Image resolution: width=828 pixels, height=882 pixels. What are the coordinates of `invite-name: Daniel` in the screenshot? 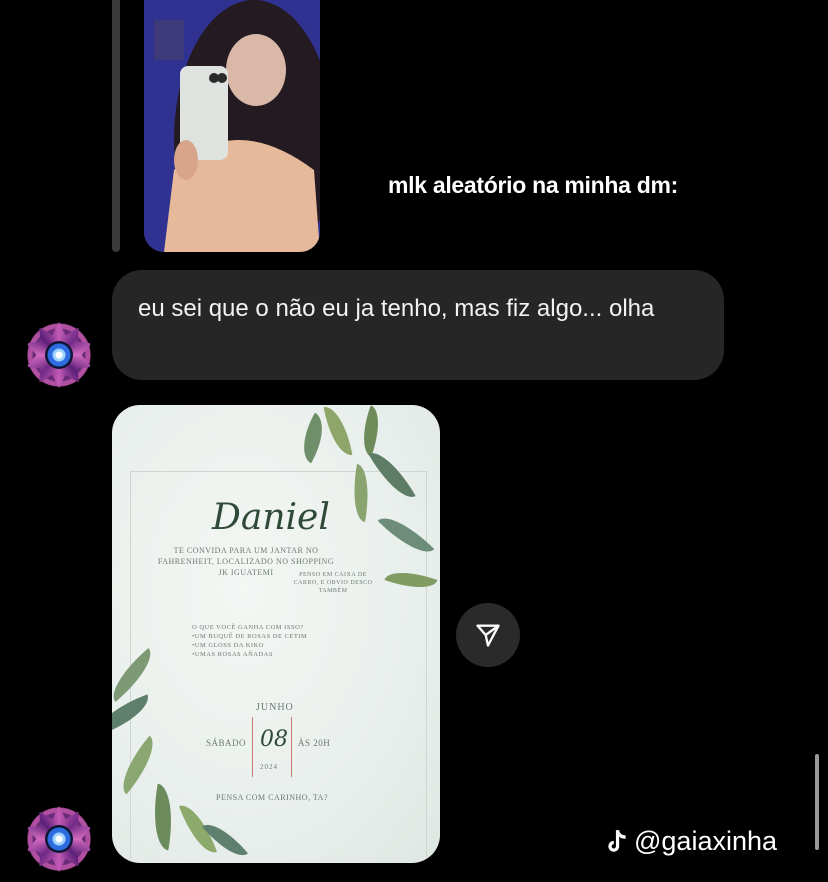 It's located at (271, 517).